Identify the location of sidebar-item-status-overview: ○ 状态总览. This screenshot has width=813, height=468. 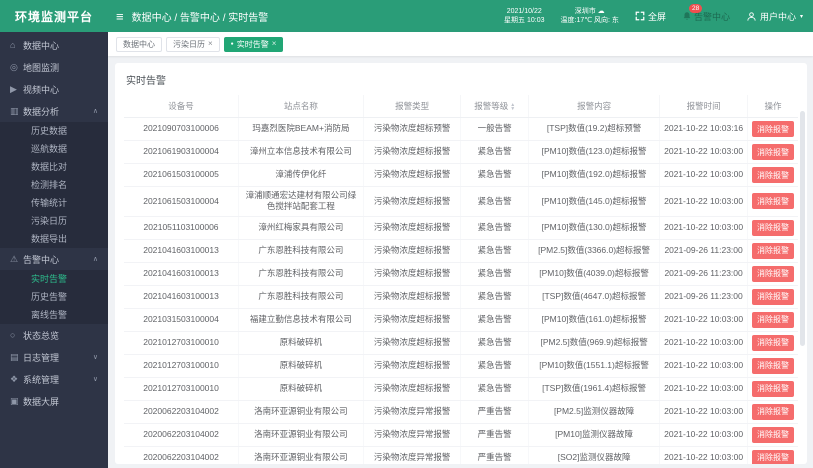
(54, 335).